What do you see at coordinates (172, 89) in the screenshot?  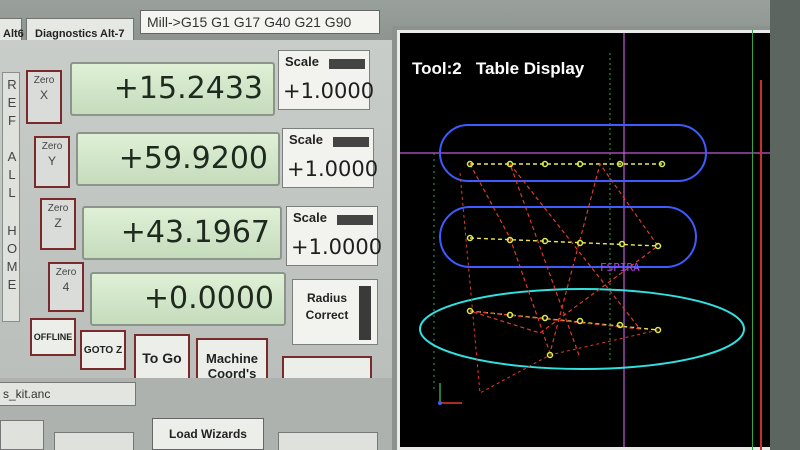 I see `dro-x: +15.2433` at bounding box center [172, 89].